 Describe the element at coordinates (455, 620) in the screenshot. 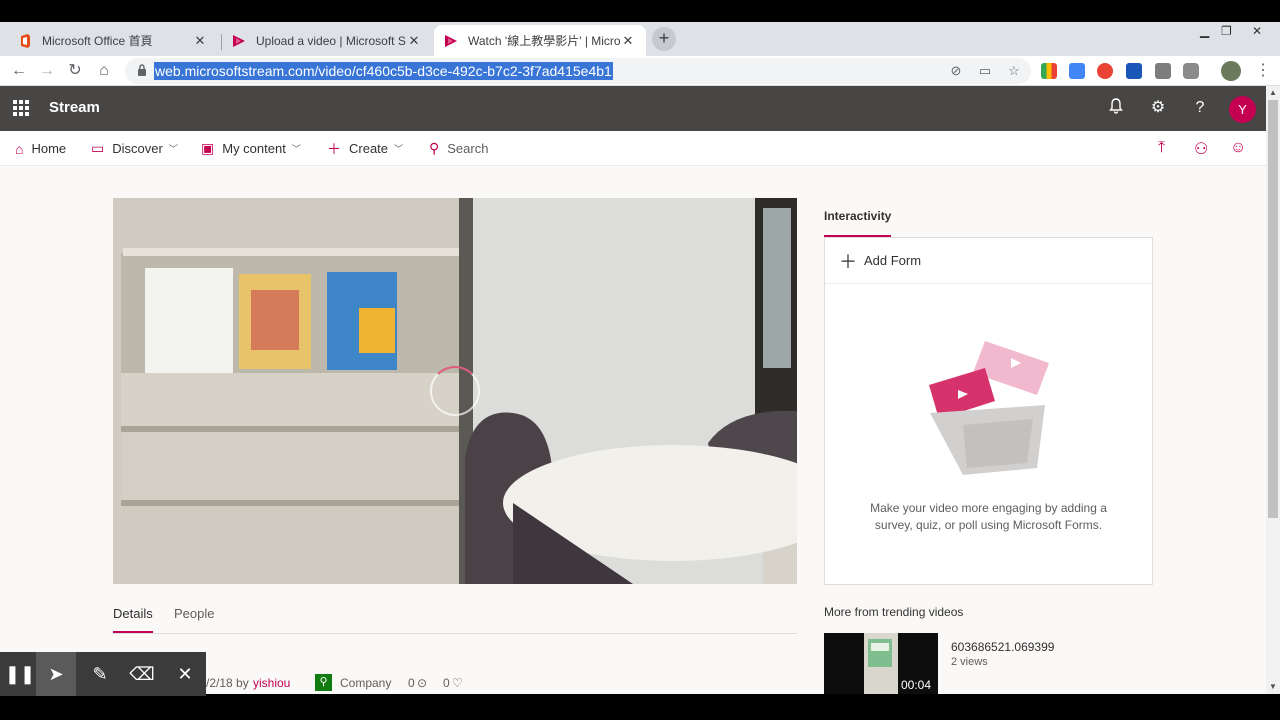

I see `details-tabs: Details People` at that location.